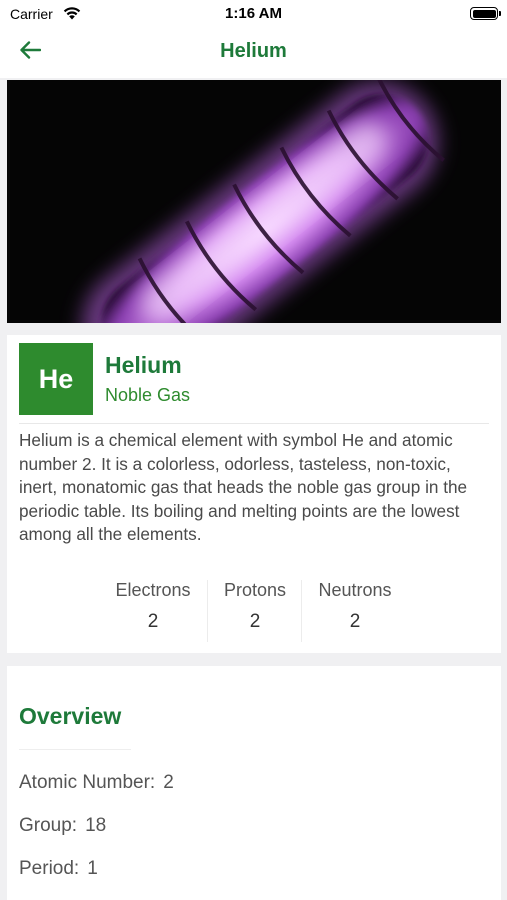 The width and height of the screenshot is (507, 900). Describe the element at coordinates (148, 395) in the screenshot. I see `element-category: Noble Gas` at that location.